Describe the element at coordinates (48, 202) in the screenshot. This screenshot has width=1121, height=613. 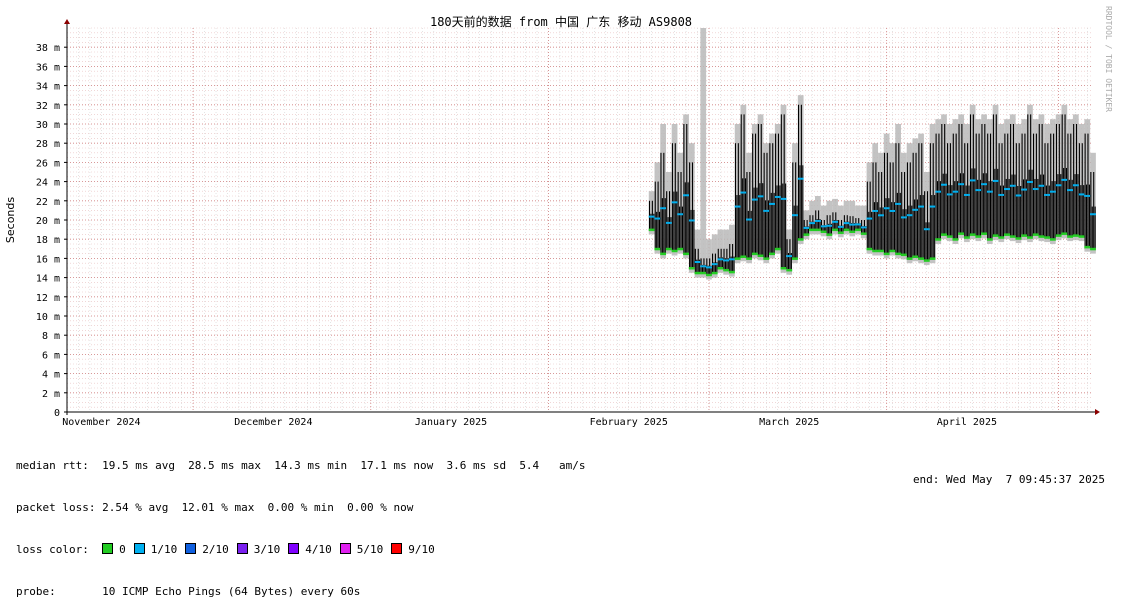
I see `y-tick-label: 22 m` at that location.